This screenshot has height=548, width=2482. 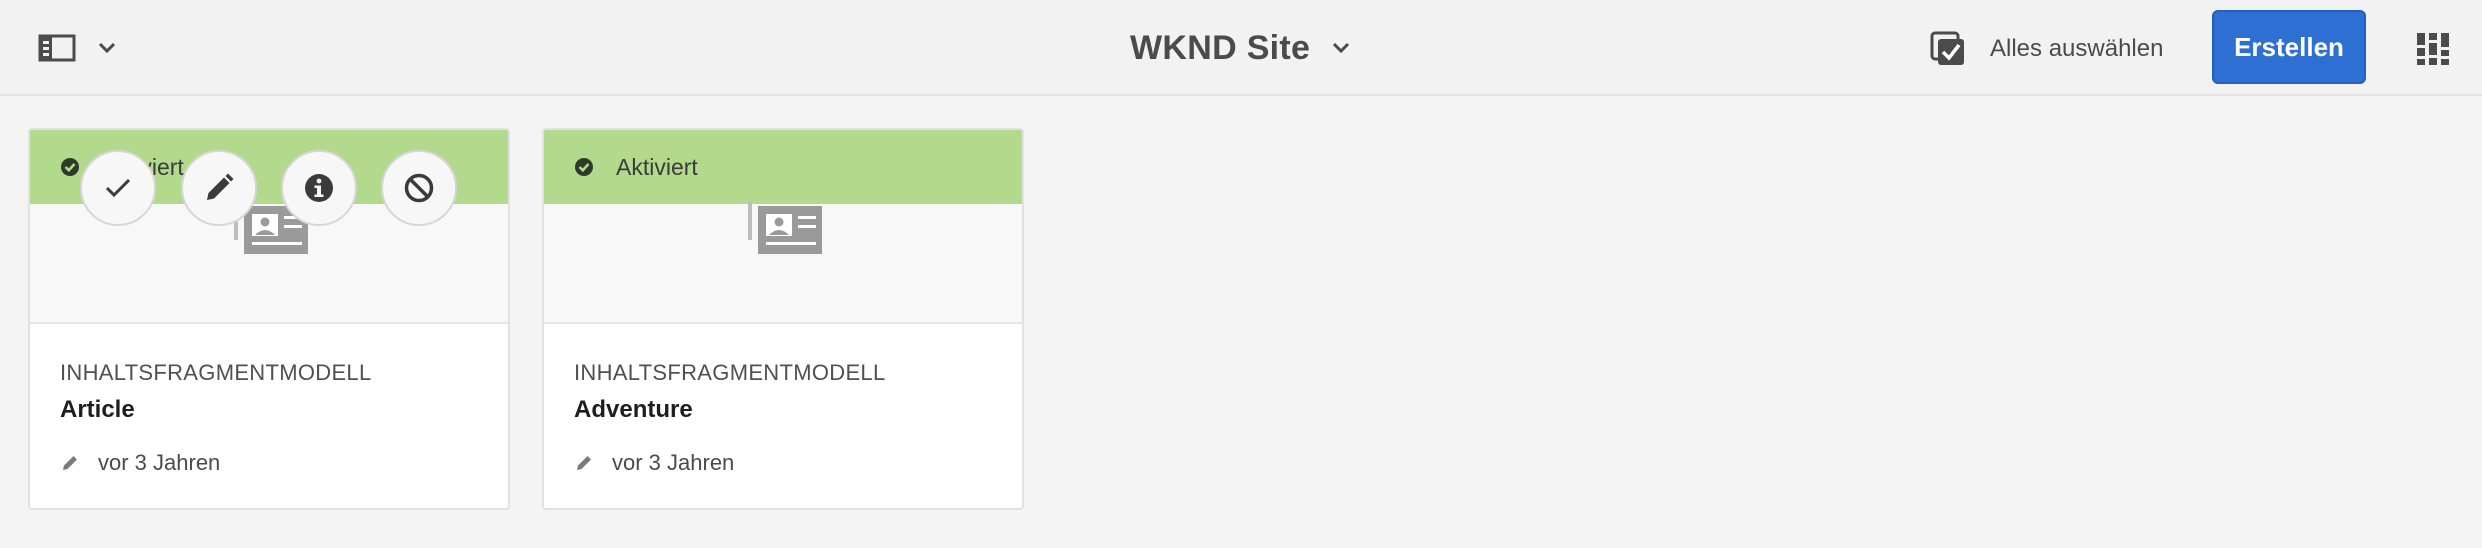 I want to click on card-preview: Aktiviert, so click(x=783, y=227).